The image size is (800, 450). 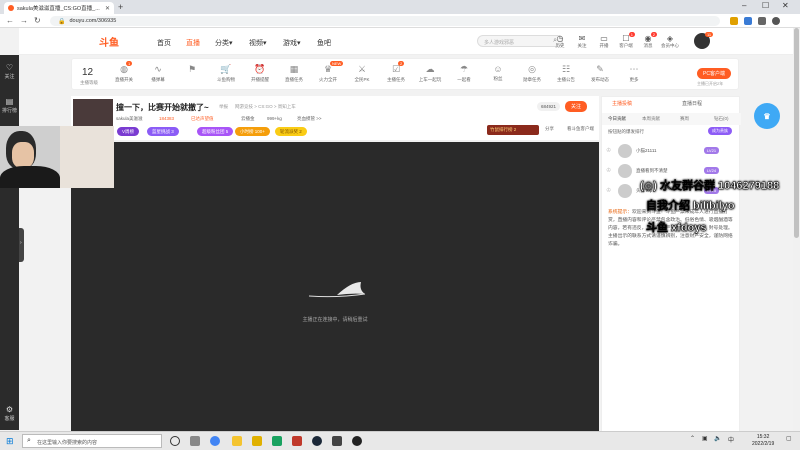 What do you see at coordinates (731, 439) in the screenshot?
I see `ime-icon: 中` at bounding box center [731, 439].